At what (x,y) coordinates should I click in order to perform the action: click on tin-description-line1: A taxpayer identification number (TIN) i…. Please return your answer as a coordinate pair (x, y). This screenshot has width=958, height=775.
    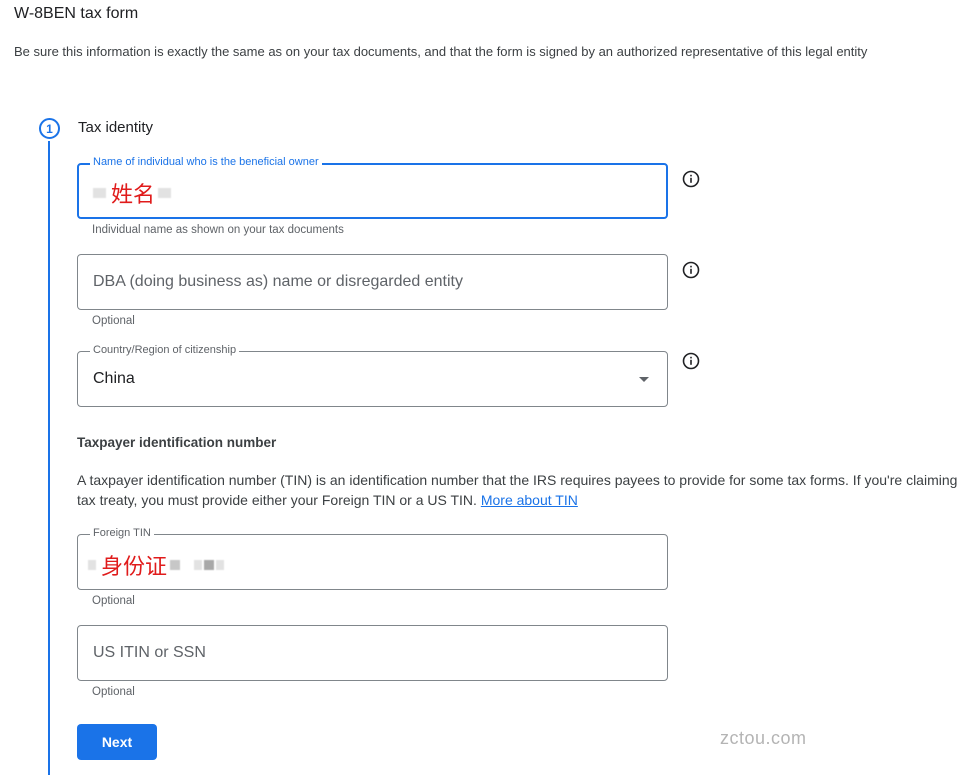
    Looking at the image, I should click on (517, 480).